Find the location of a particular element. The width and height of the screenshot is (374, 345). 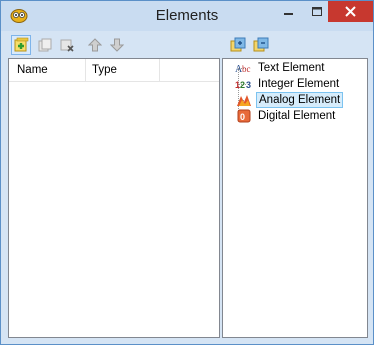

collapse-tree-icon is located at coordinates (261, 44).